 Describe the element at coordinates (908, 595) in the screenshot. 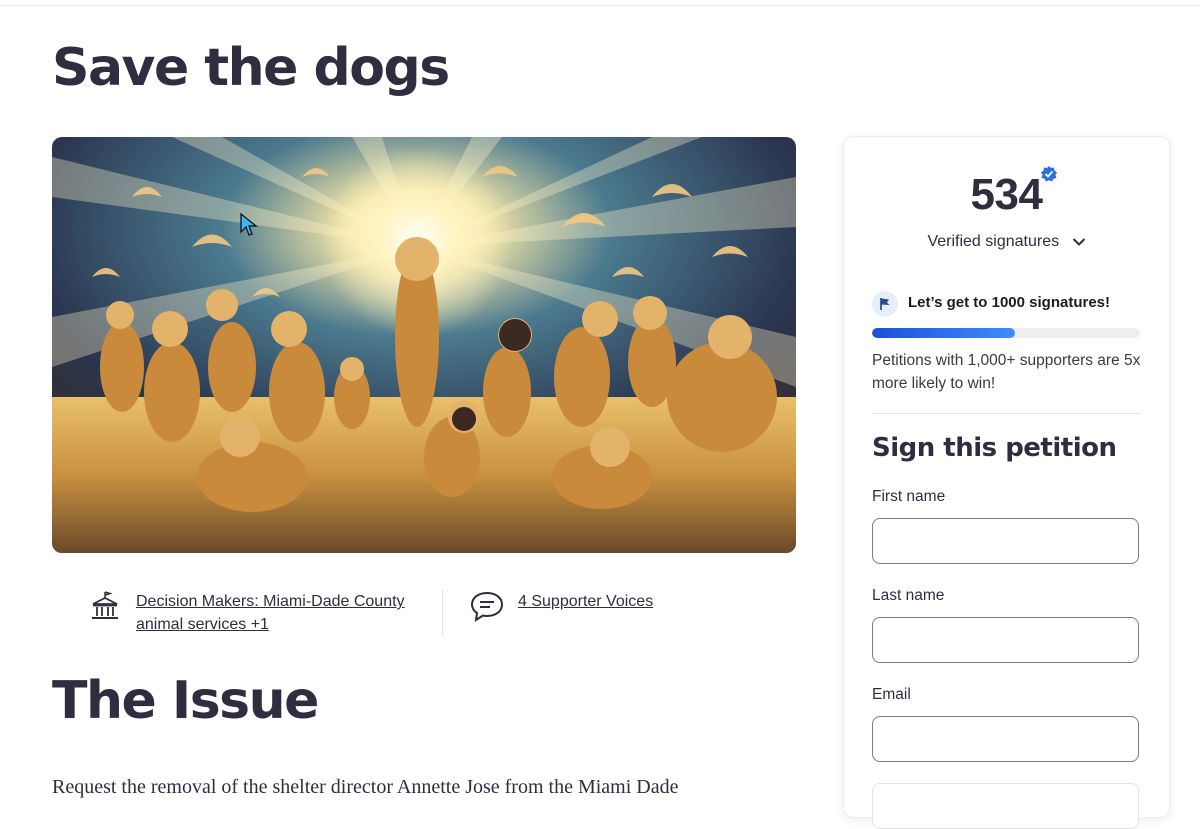

I see `last-name-label: Last name` at that location.